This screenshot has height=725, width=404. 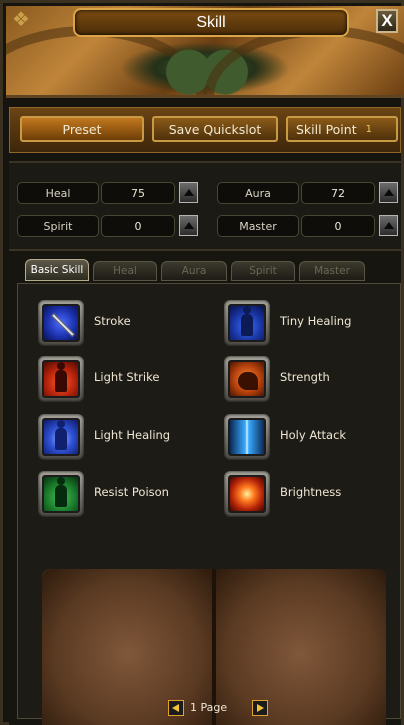 I want to click on increase-master-button, so click(x=388, y=225).